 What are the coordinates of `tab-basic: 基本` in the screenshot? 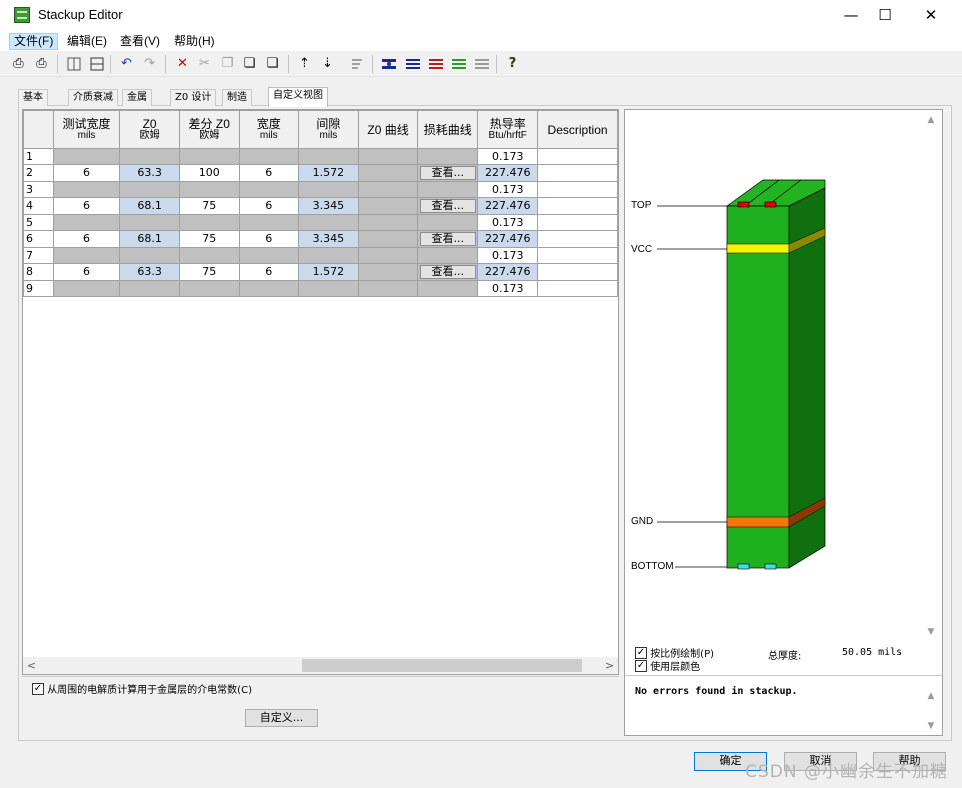 It's located at (33, 97).